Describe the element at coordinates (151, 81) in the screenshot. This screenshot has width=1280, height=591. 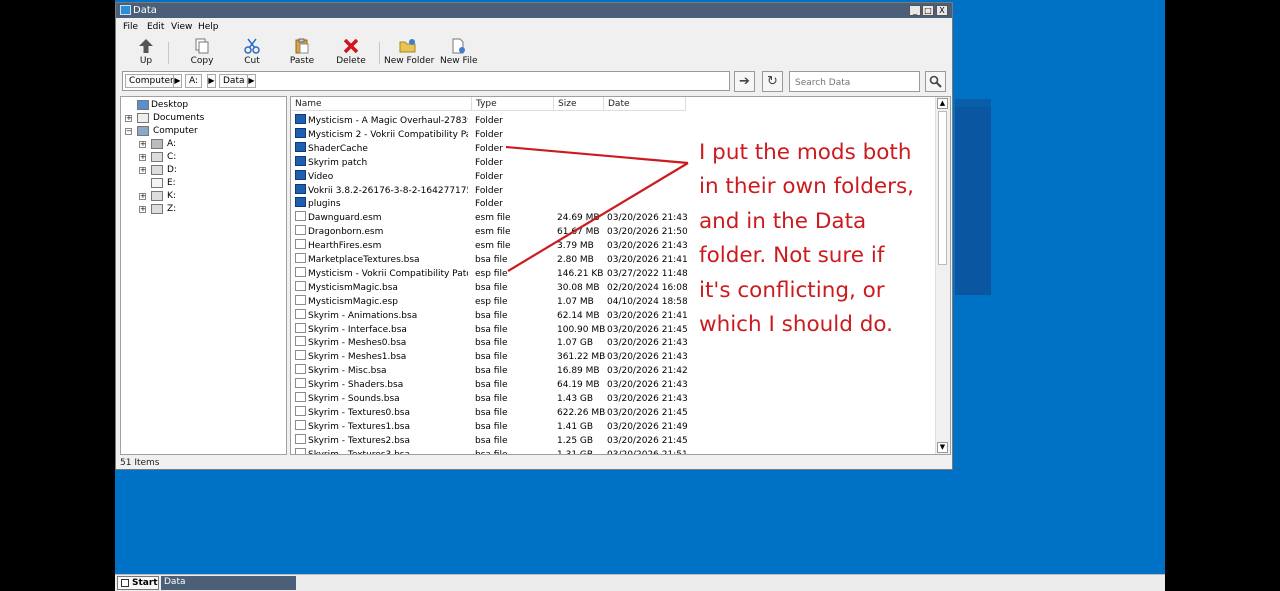
I see `breadcrumb-computer: Computer` at that location.